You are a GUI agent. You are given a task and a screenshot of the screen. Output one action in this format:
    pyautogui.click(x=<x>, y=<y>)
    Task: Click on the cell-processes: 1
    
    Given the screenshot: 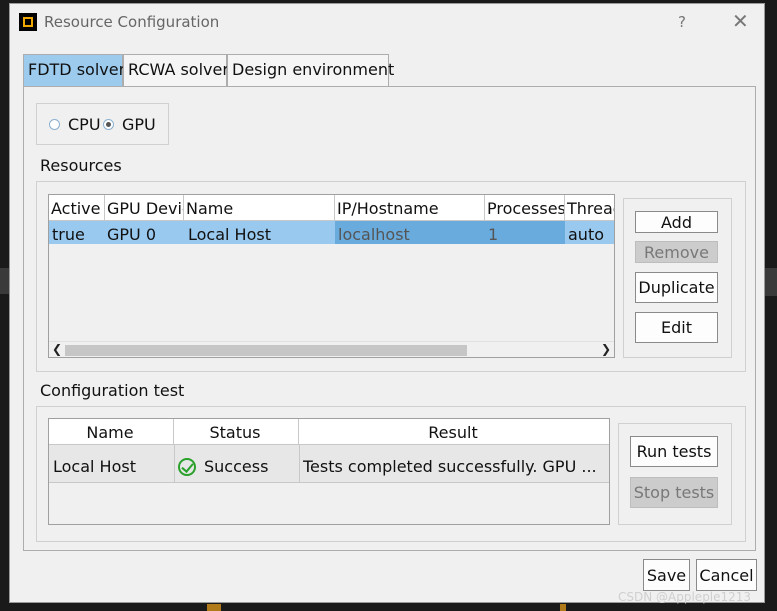 What is the action you would take?
    pyautogui.click(x=493, y=234)
    